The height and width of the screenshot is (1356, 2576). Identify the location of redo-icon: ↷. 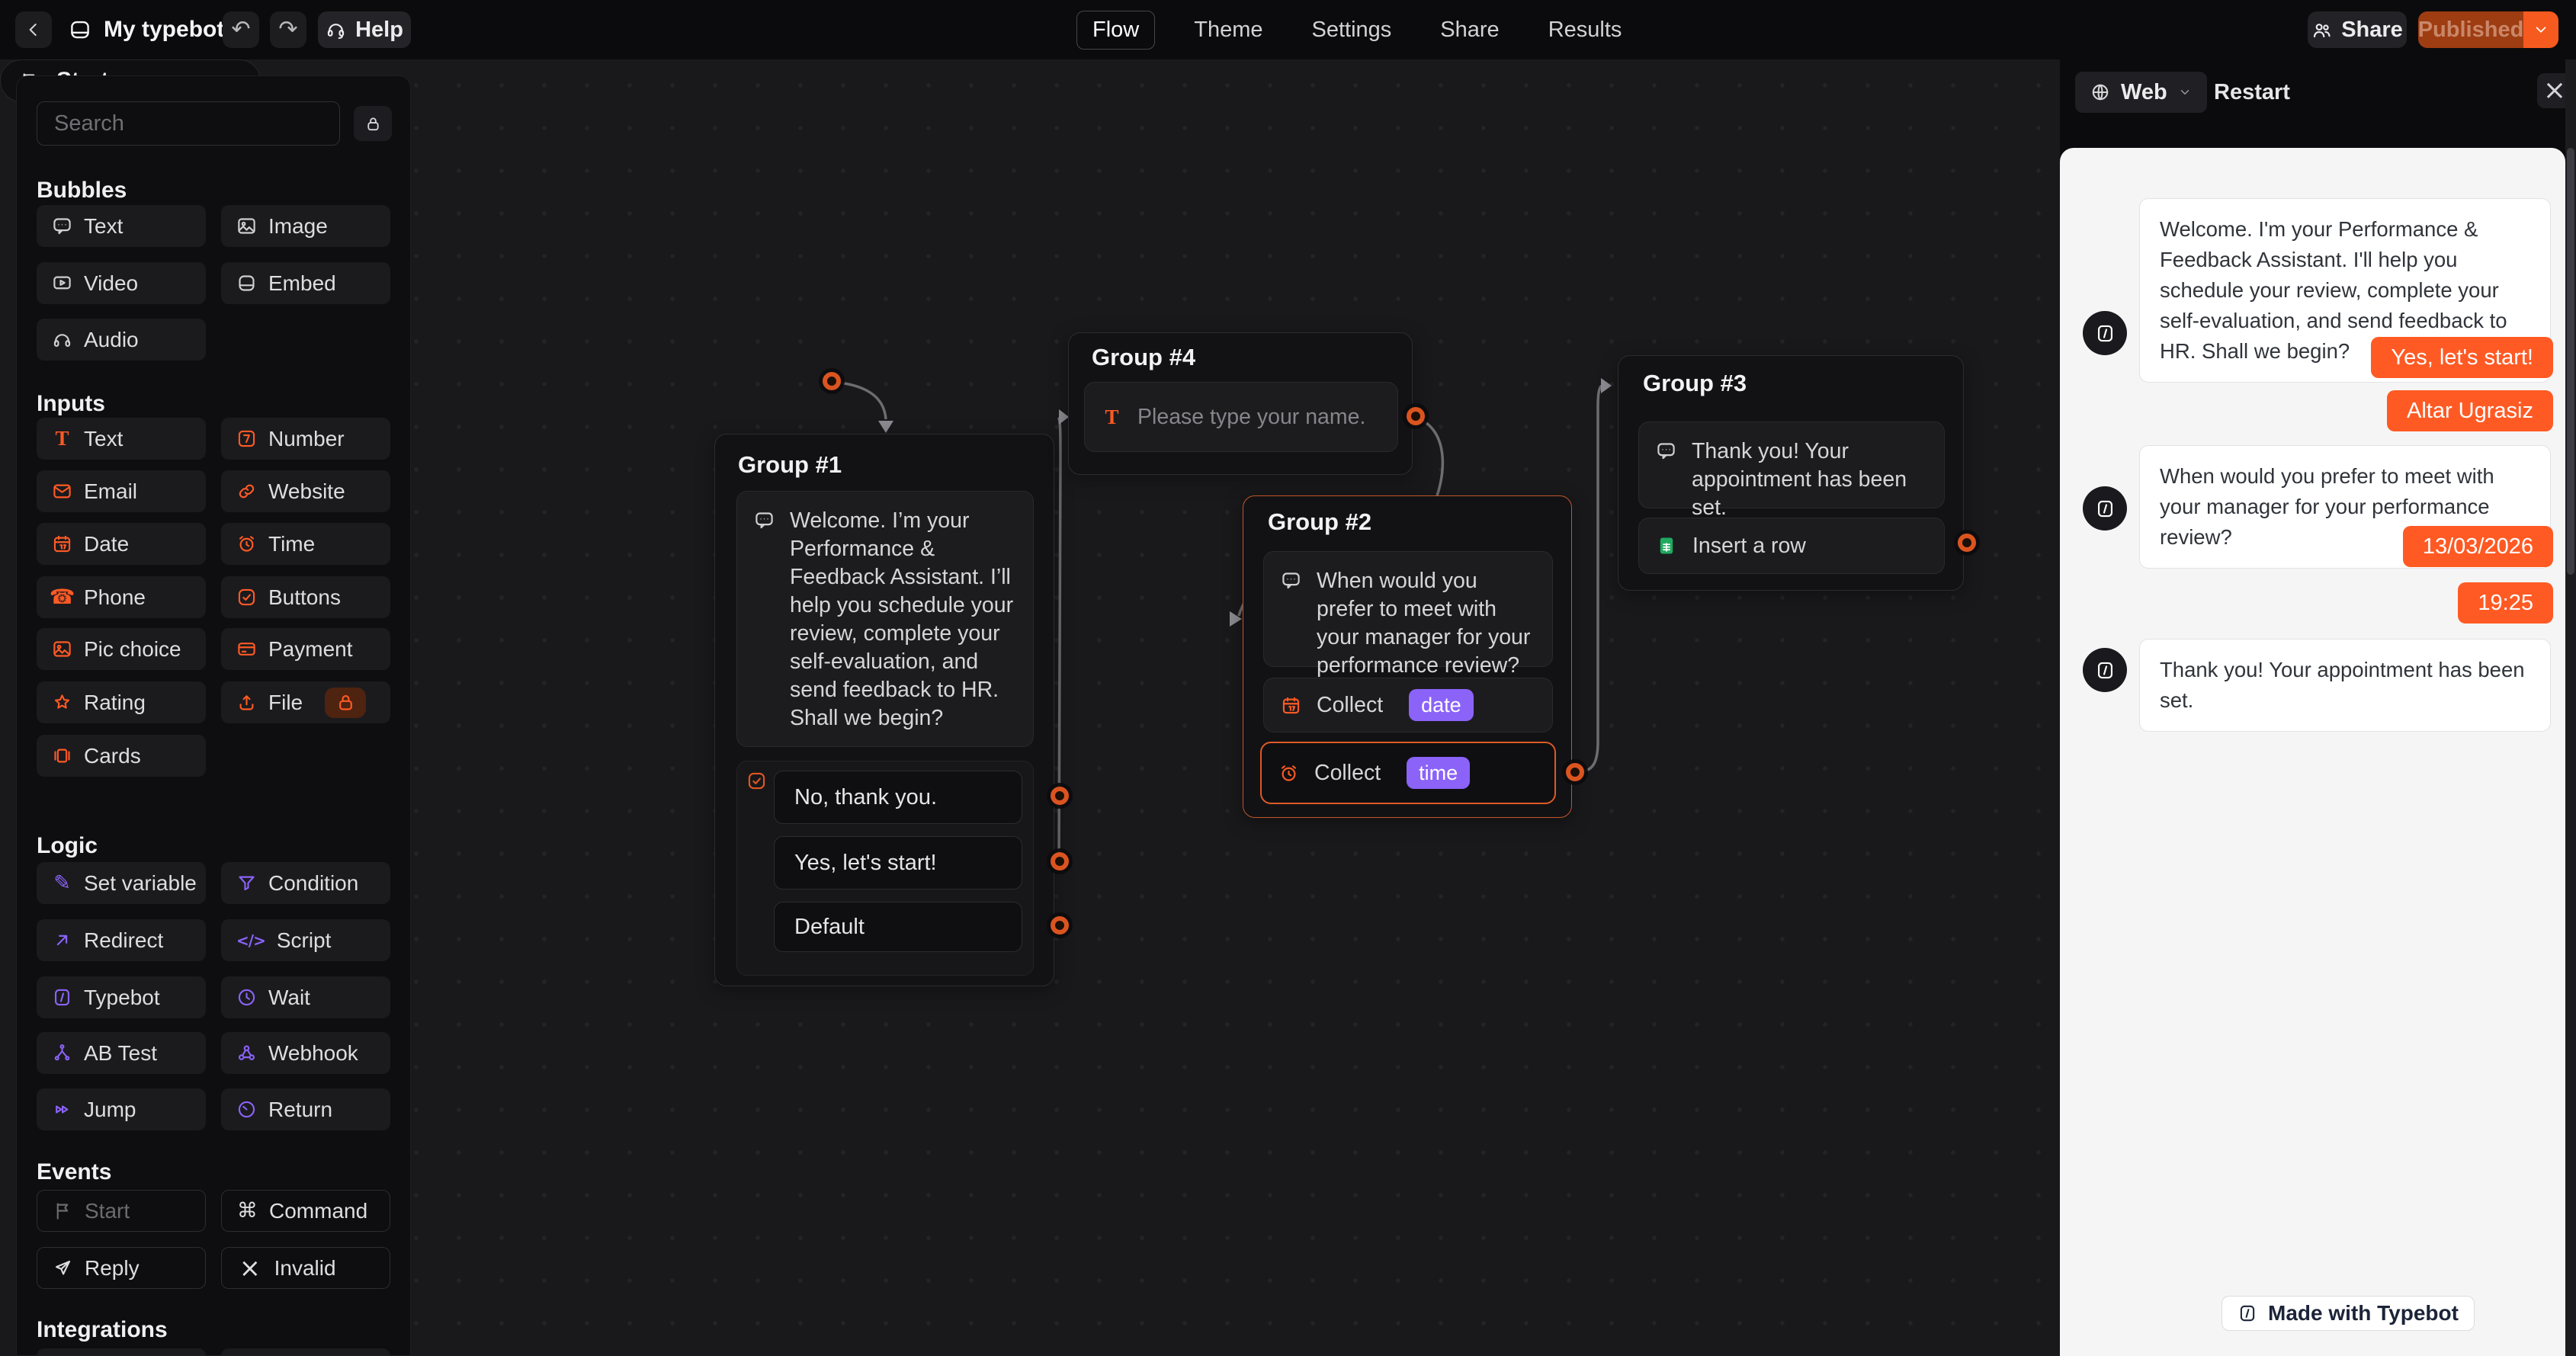
(288, 29).